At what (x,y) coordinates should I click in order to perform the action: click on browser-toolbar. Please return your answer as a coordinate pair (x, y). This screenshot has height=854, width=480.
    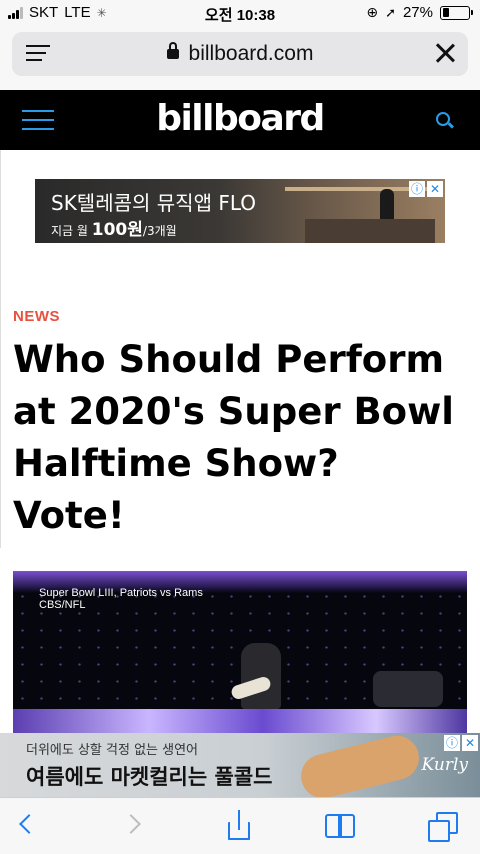
    Looking at the image, I should click on (240, 825).